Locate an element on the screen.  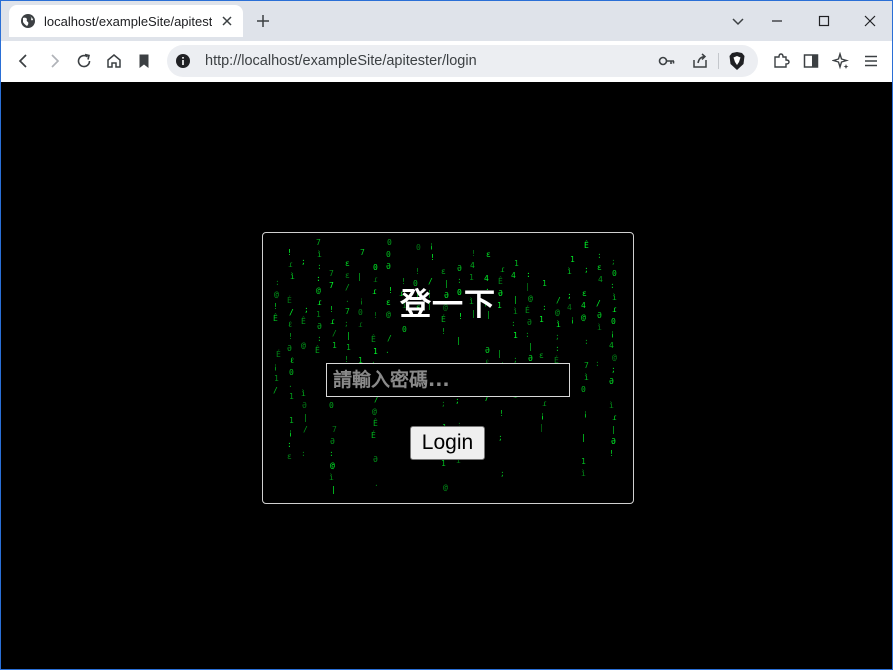
minimize-icon is located at coordinates (777, 21).